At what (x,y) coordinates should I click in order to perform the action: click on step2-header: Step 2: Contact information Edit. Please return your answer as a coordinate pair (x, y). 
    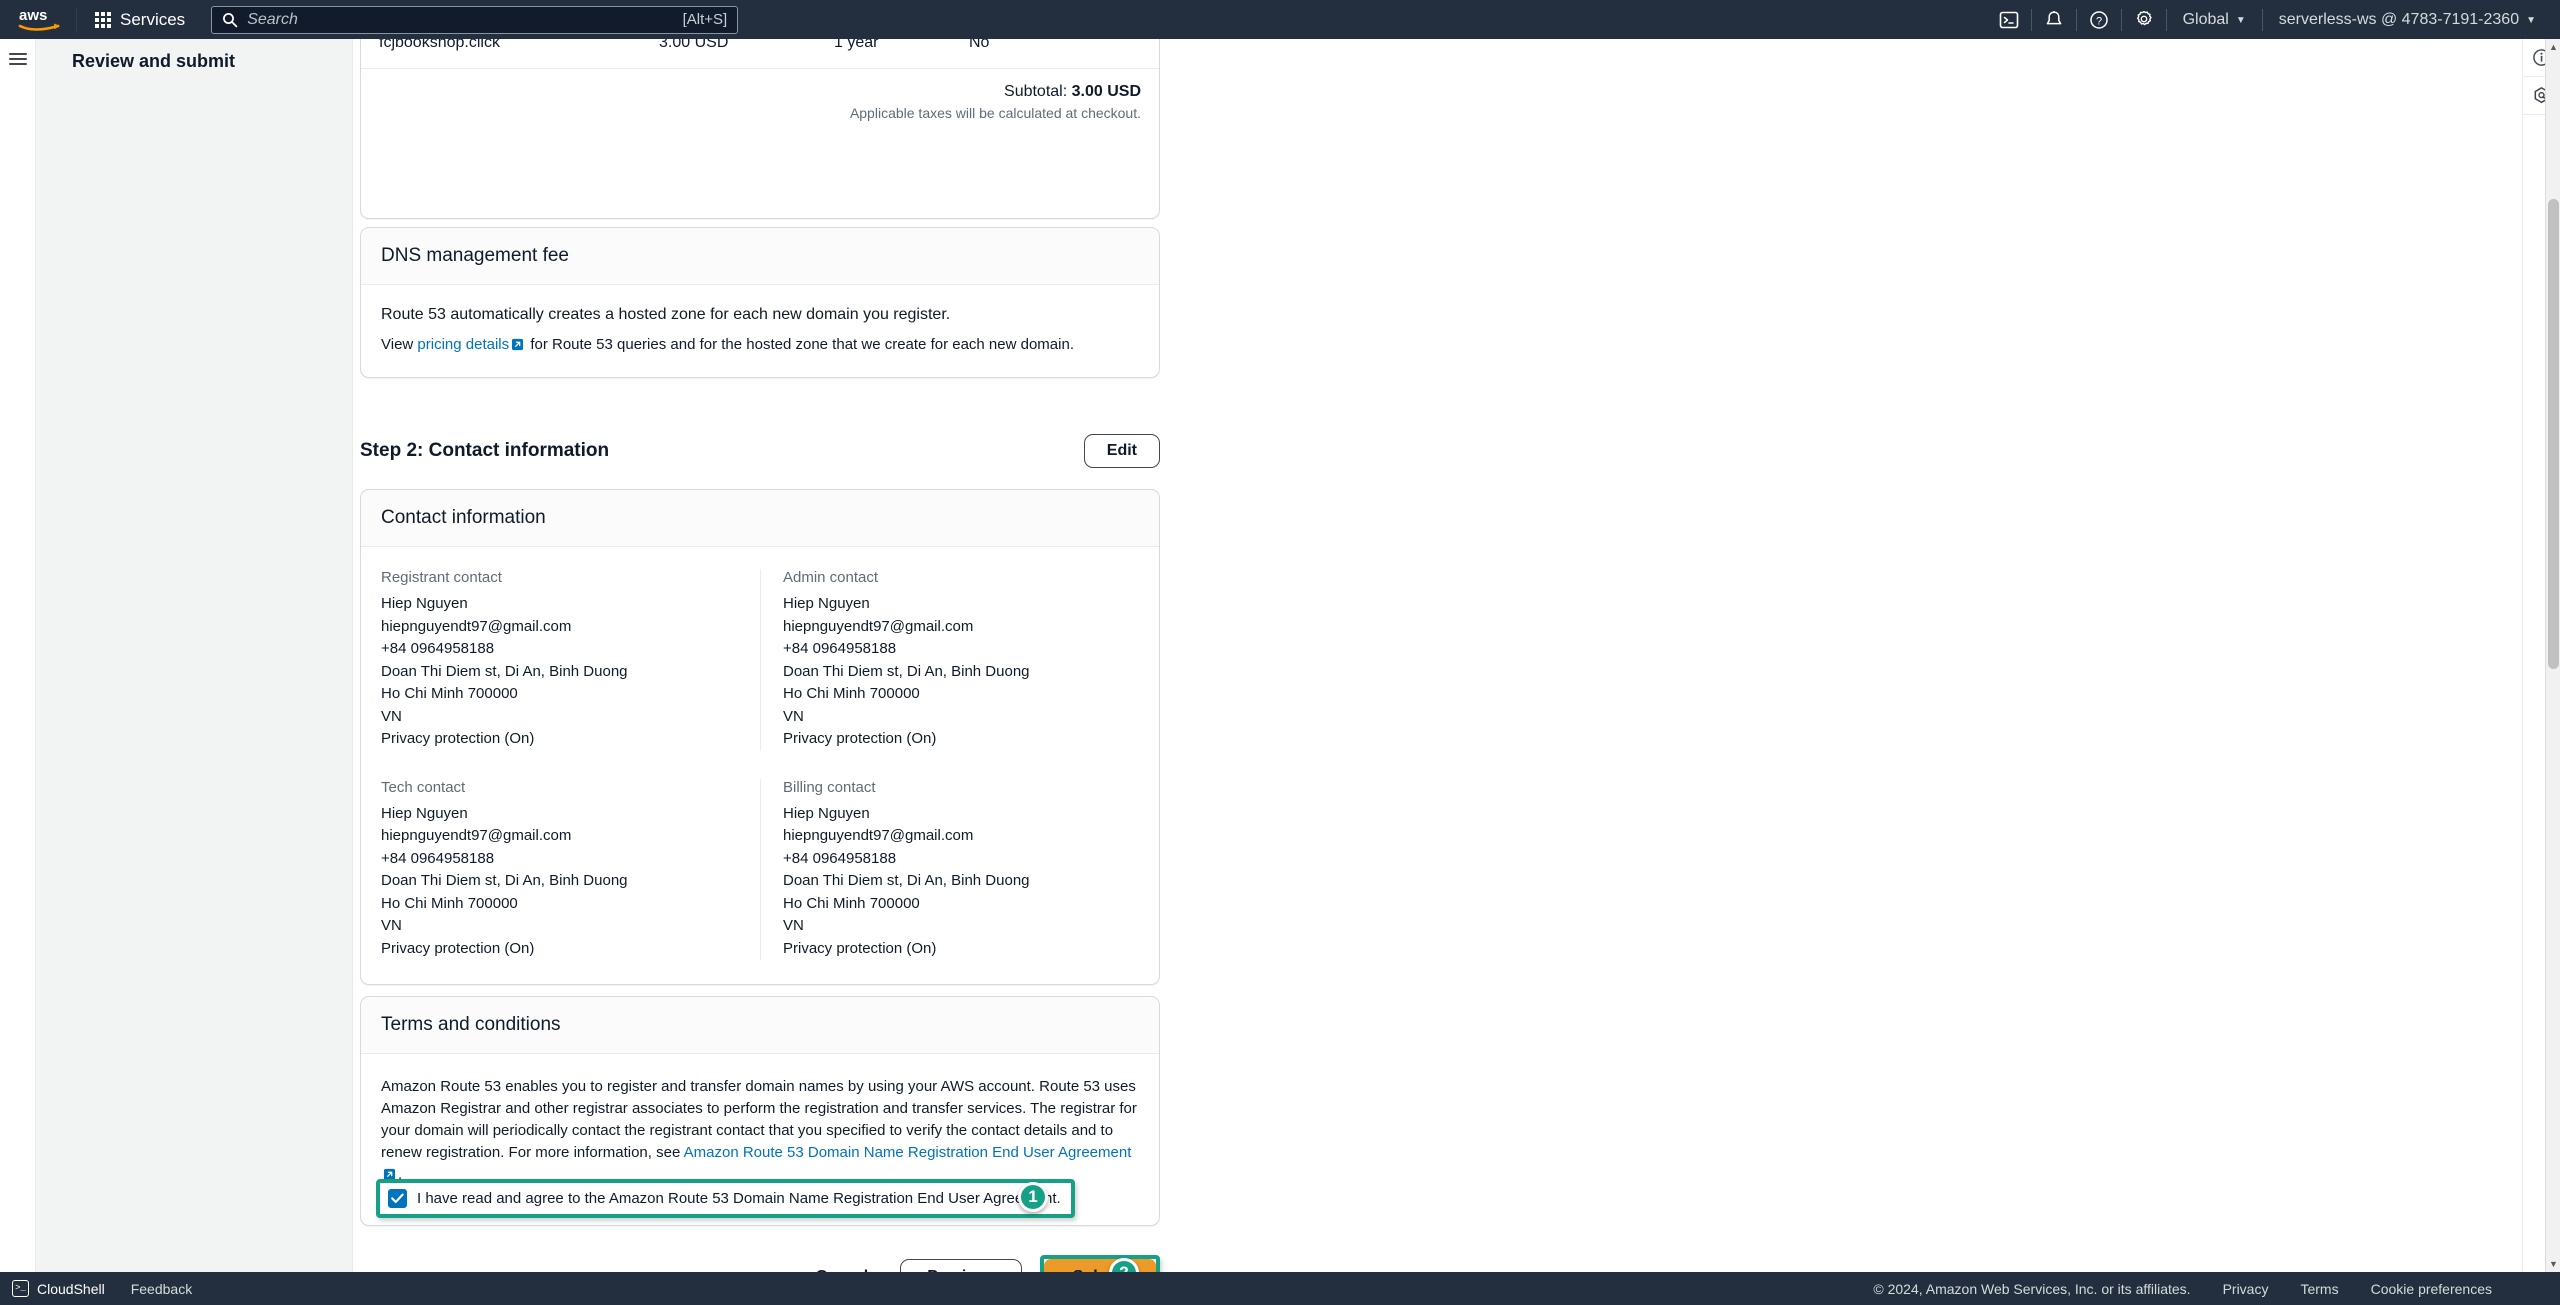
    Looking at the image, I should click on (760, 451).